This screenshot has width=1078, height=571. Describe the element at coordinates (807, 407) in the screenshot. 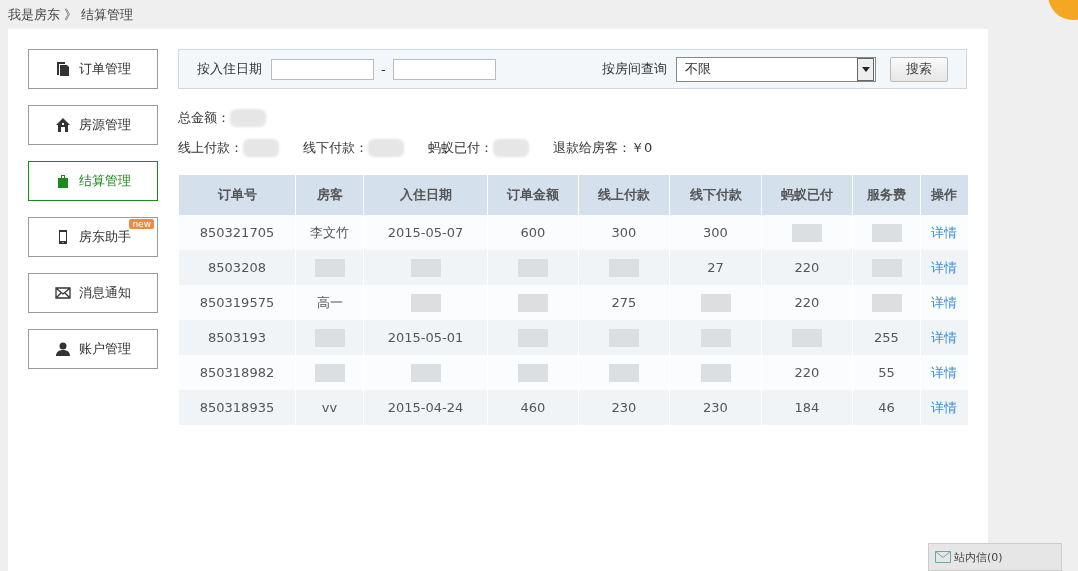

I see `table-cell: 184` at that location.